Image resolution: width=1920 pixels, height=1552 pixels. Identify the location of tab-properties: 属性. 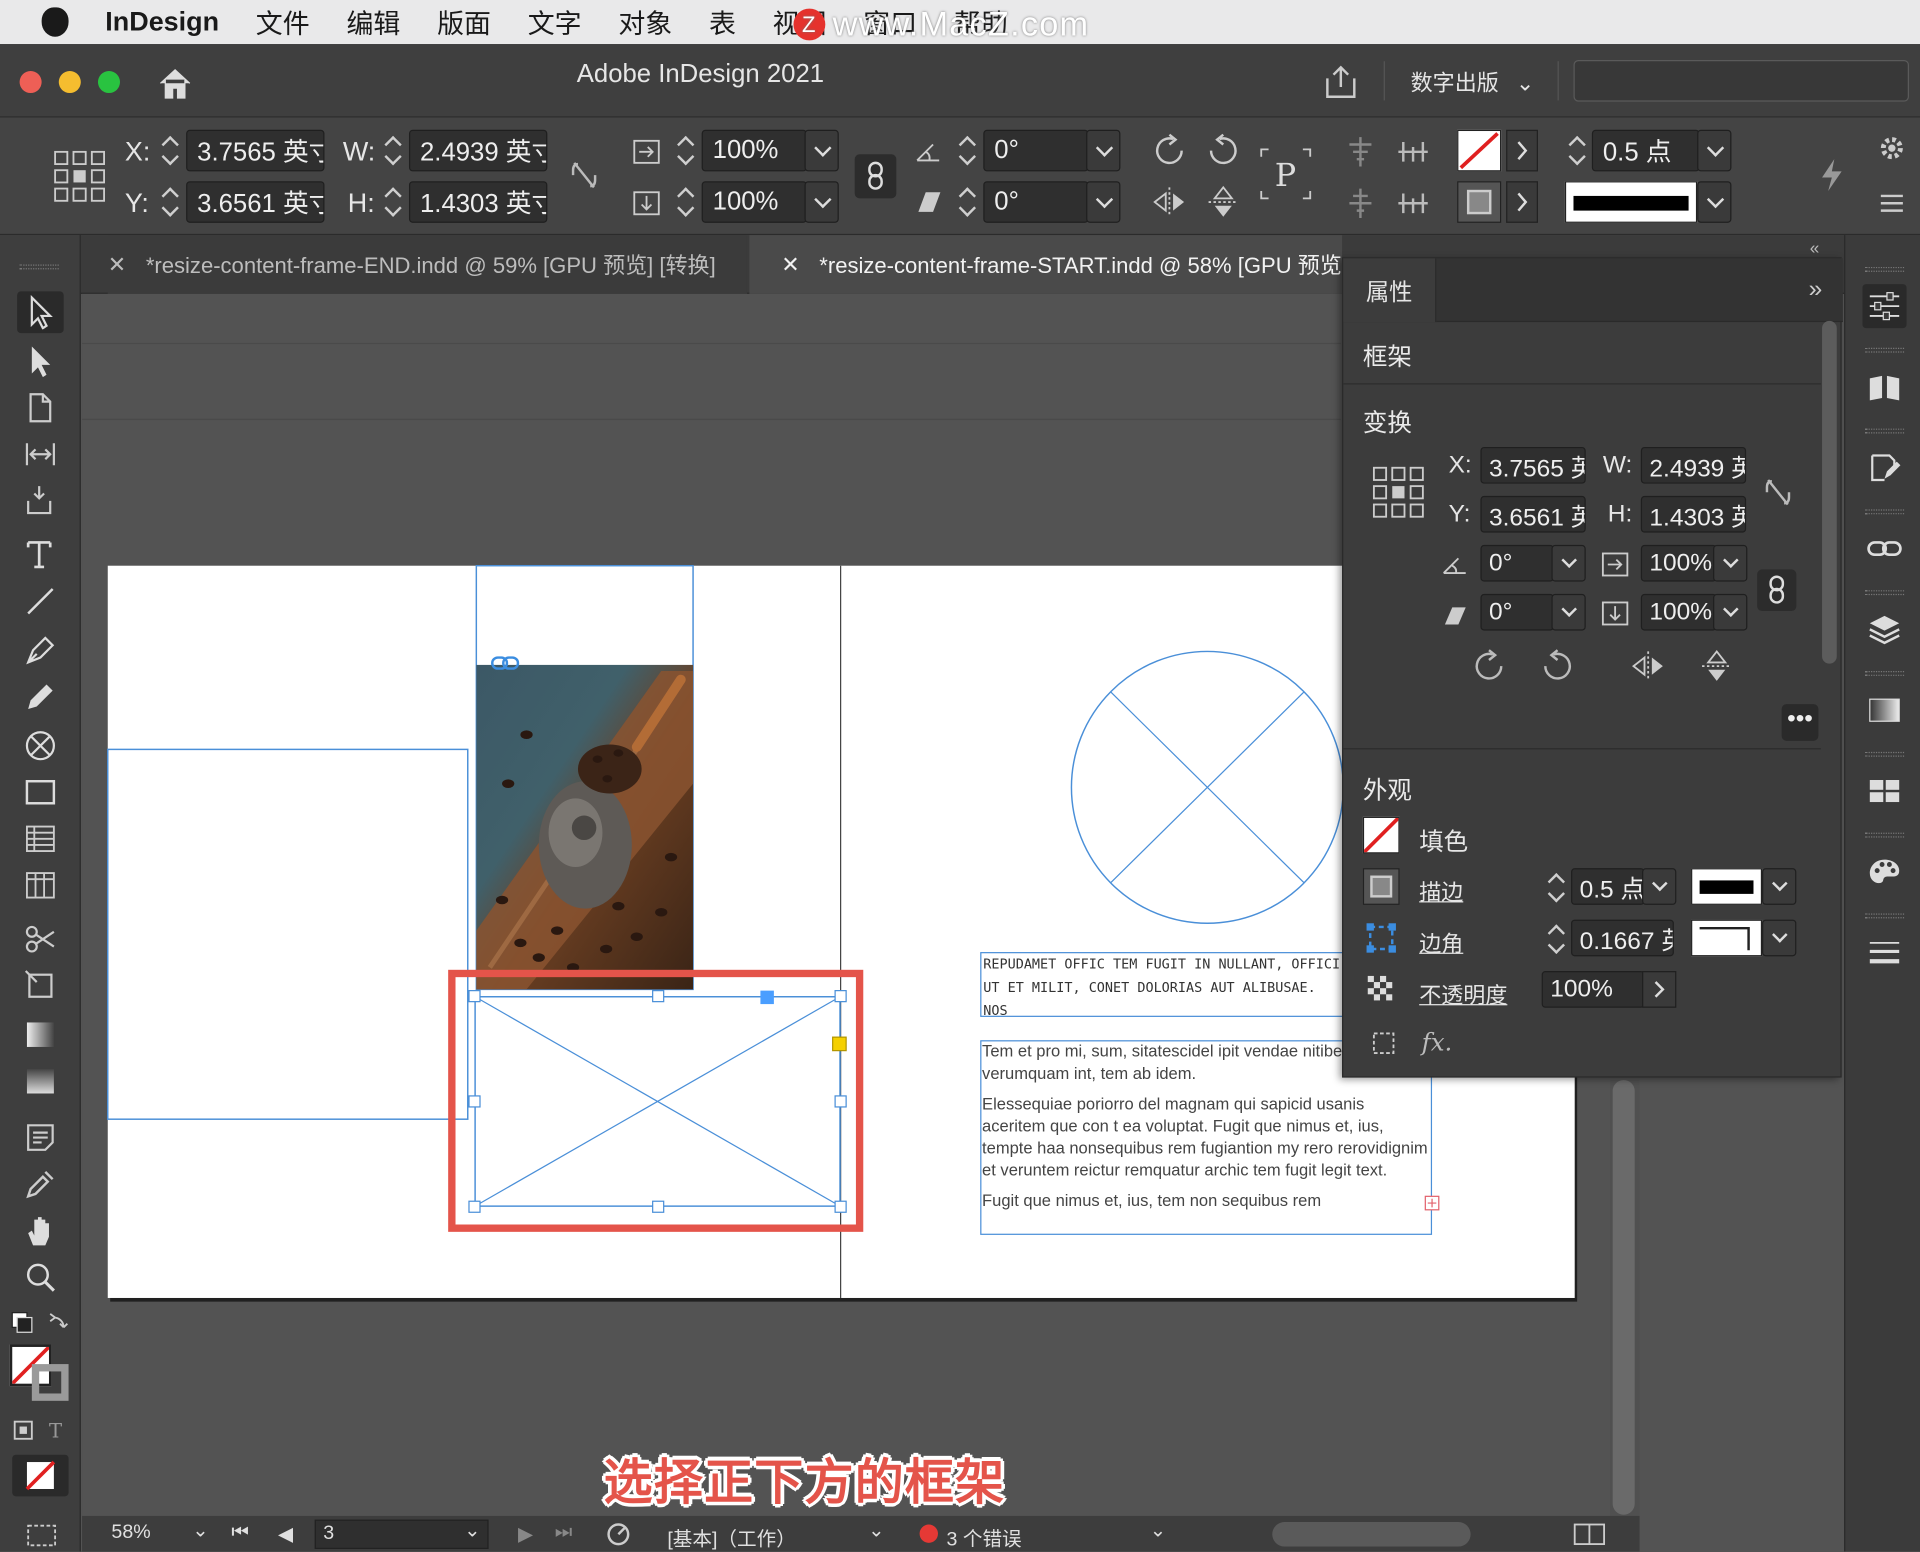
(1390, 290).